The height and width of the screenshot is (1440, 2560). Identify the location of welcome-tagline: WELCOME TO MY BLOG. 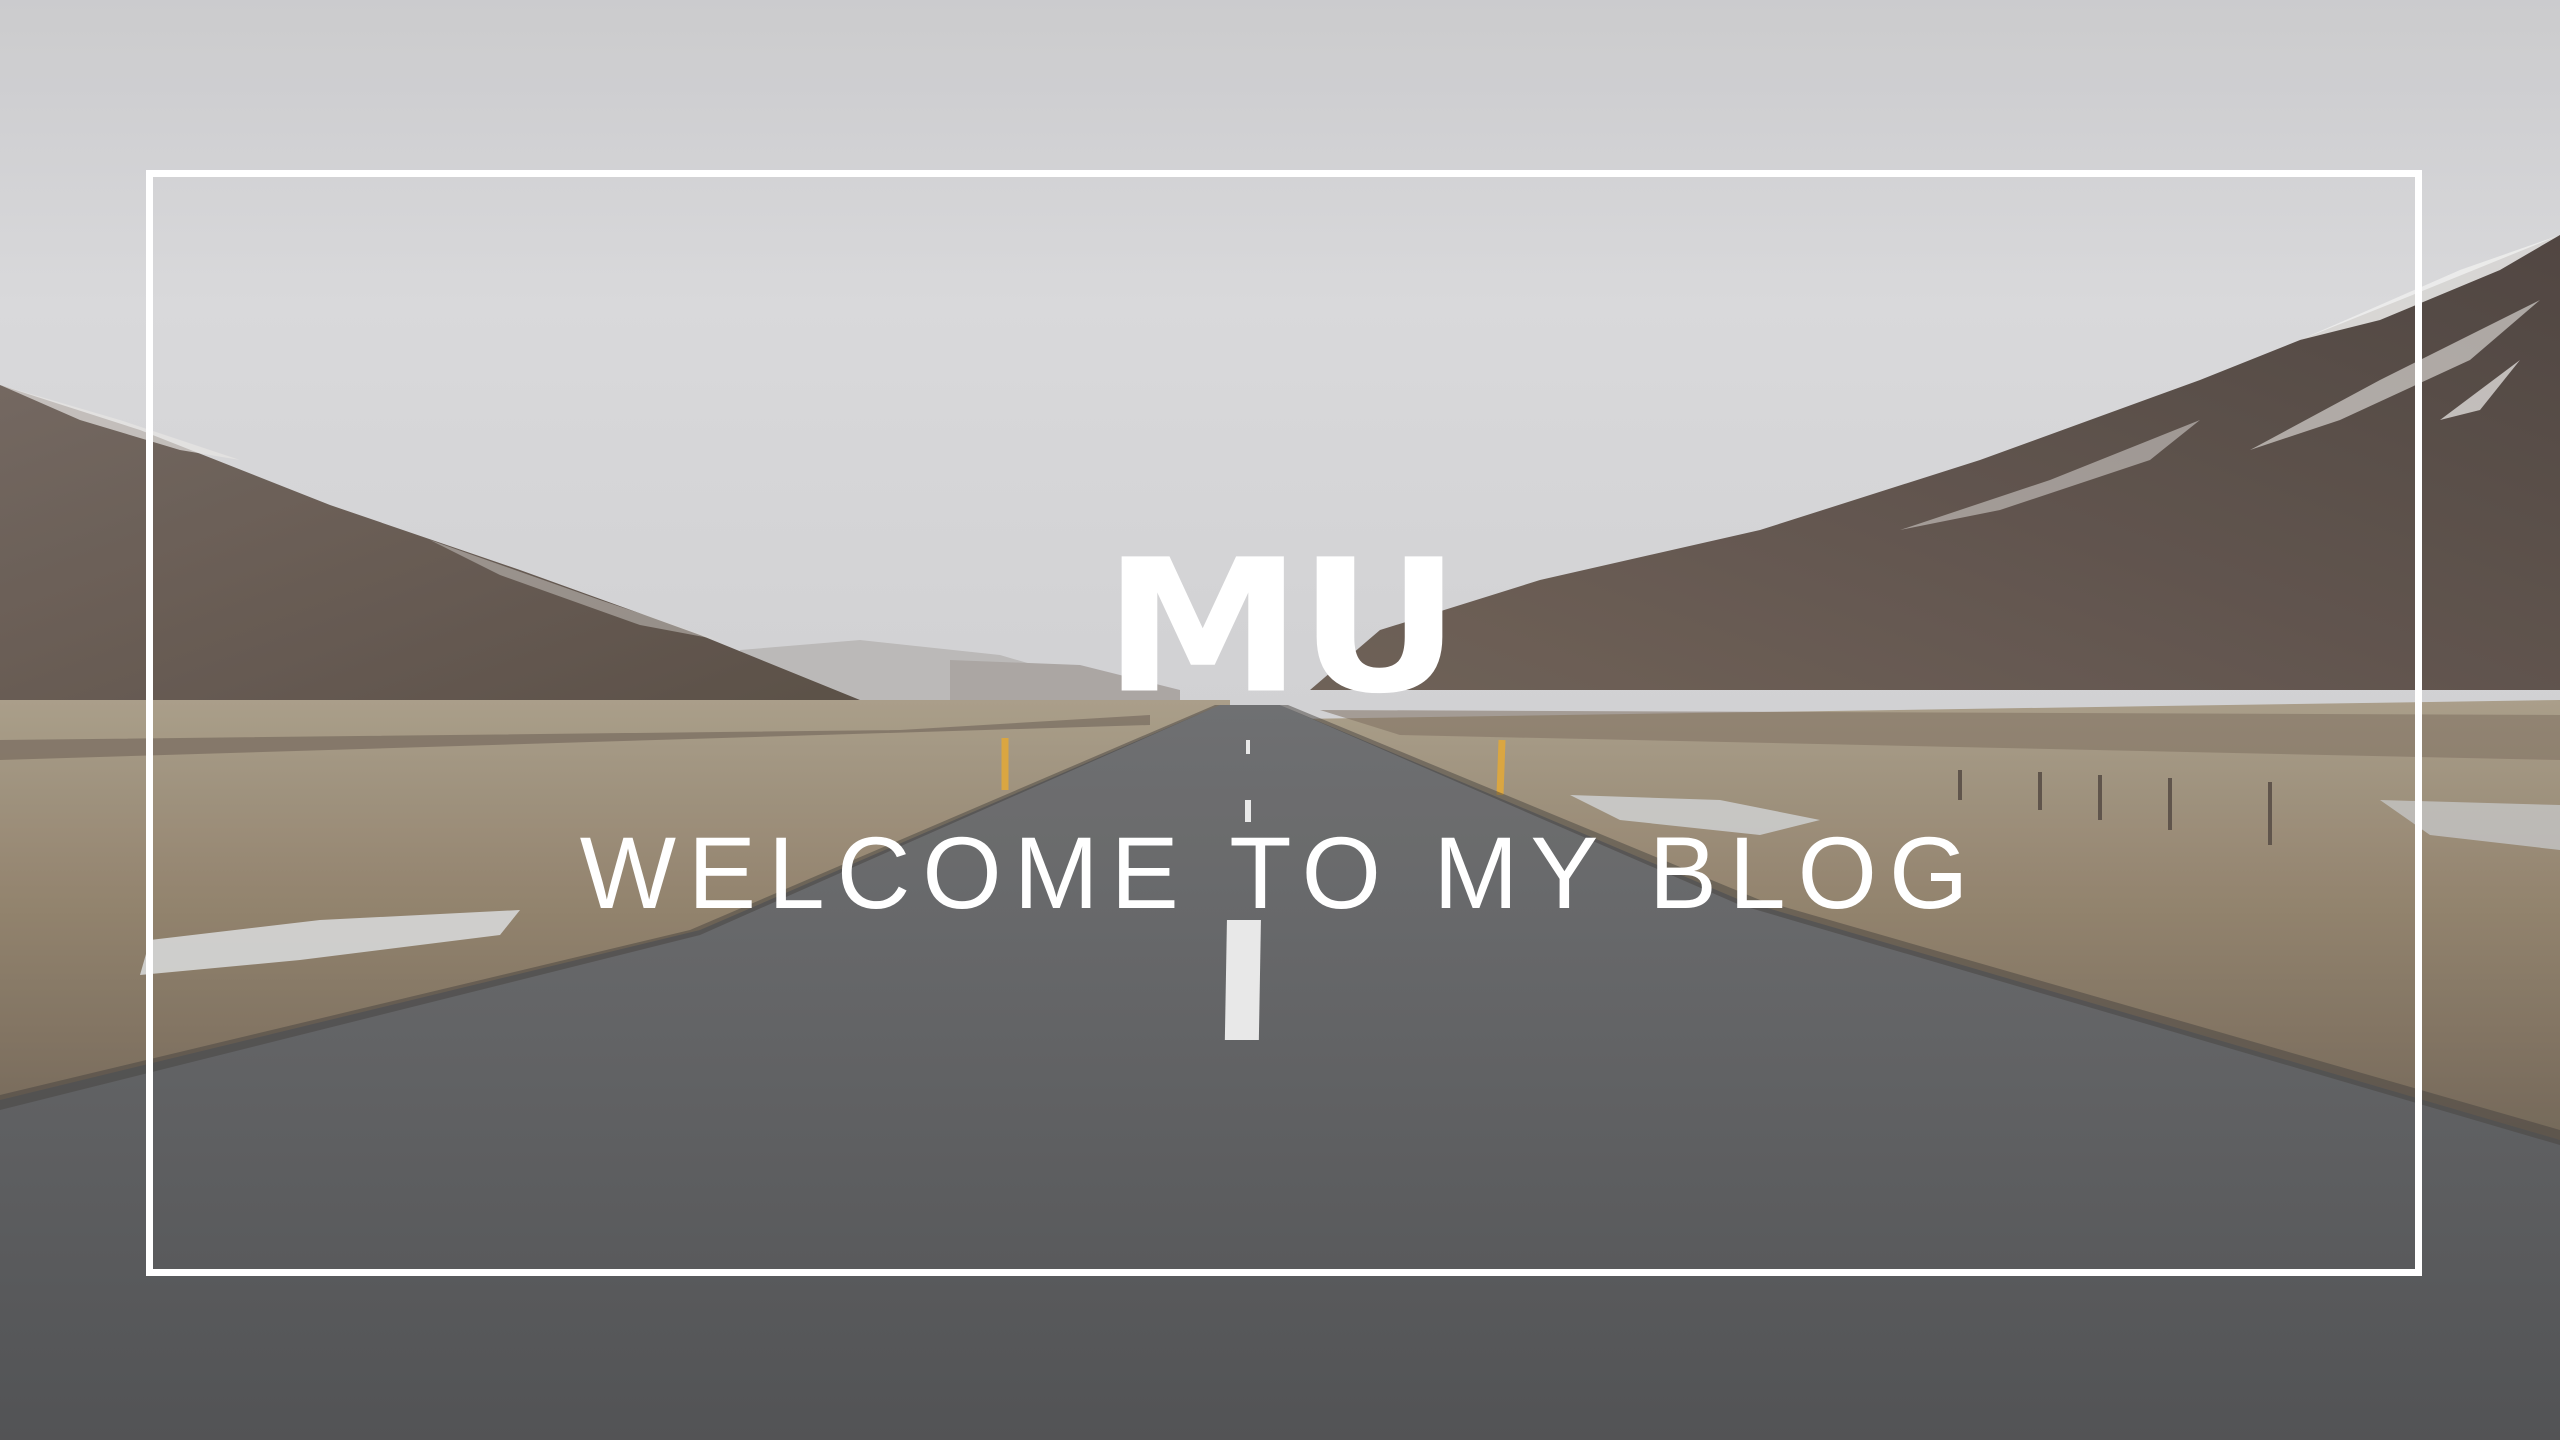
(1280, 873).